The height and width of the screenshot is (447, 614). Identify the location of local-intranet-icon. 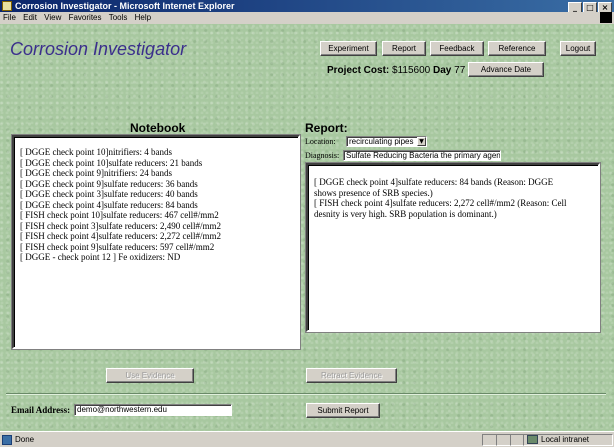
(532, 440).